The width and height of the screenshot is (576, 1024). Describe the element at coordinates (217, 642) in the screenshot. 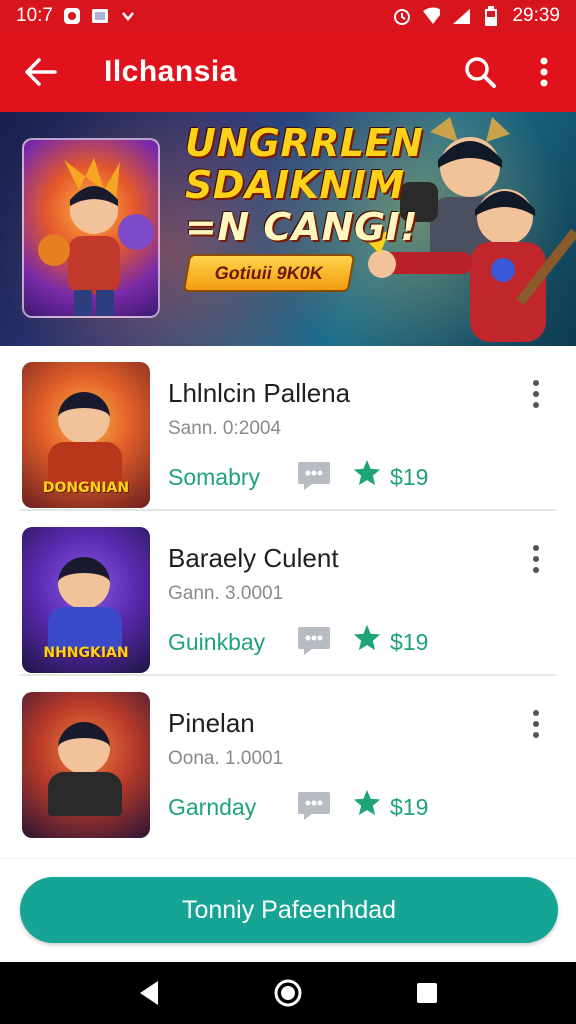

I see `game-category: Guinkbay` at that location.